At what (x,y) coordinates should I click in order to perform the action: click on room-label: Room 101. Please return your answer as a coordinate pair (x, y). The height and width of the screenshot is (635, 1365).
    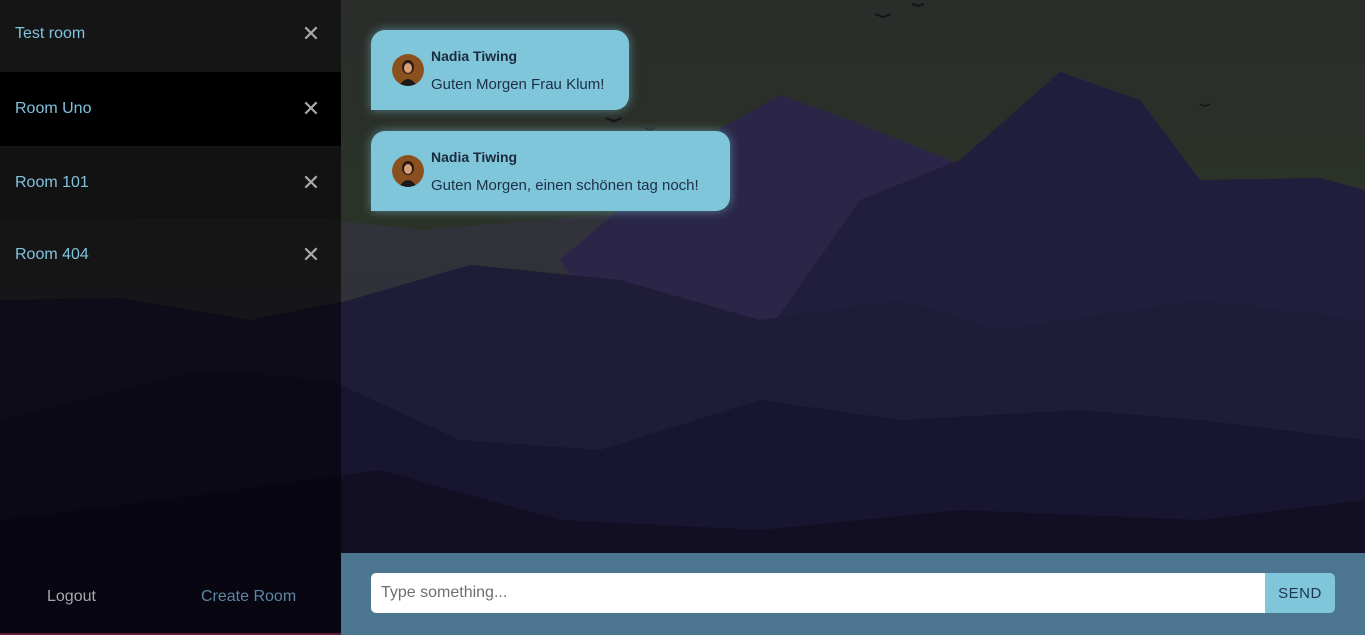
    Looking at the image, I should click on (52, 182).